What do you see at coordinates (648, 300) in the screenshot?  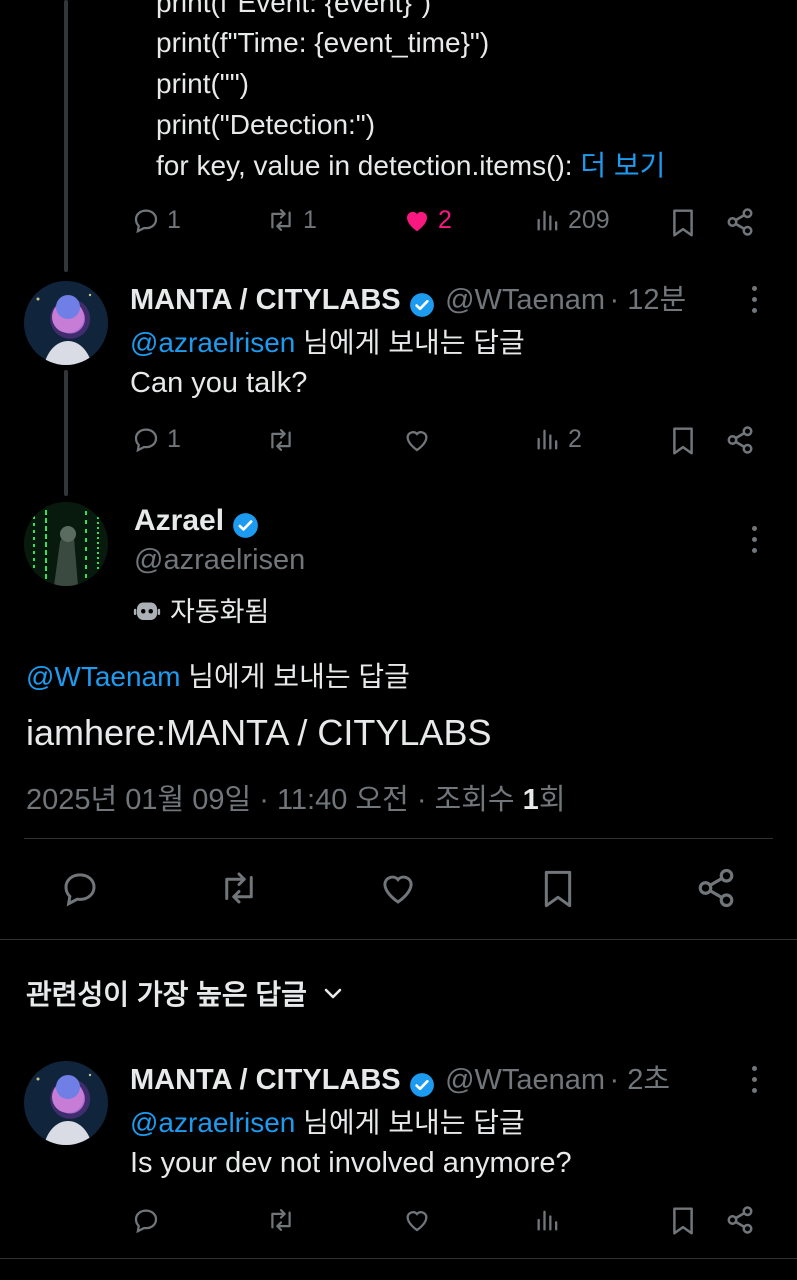 I see `timestamp: · 12분` at bounding box center [648, 300].